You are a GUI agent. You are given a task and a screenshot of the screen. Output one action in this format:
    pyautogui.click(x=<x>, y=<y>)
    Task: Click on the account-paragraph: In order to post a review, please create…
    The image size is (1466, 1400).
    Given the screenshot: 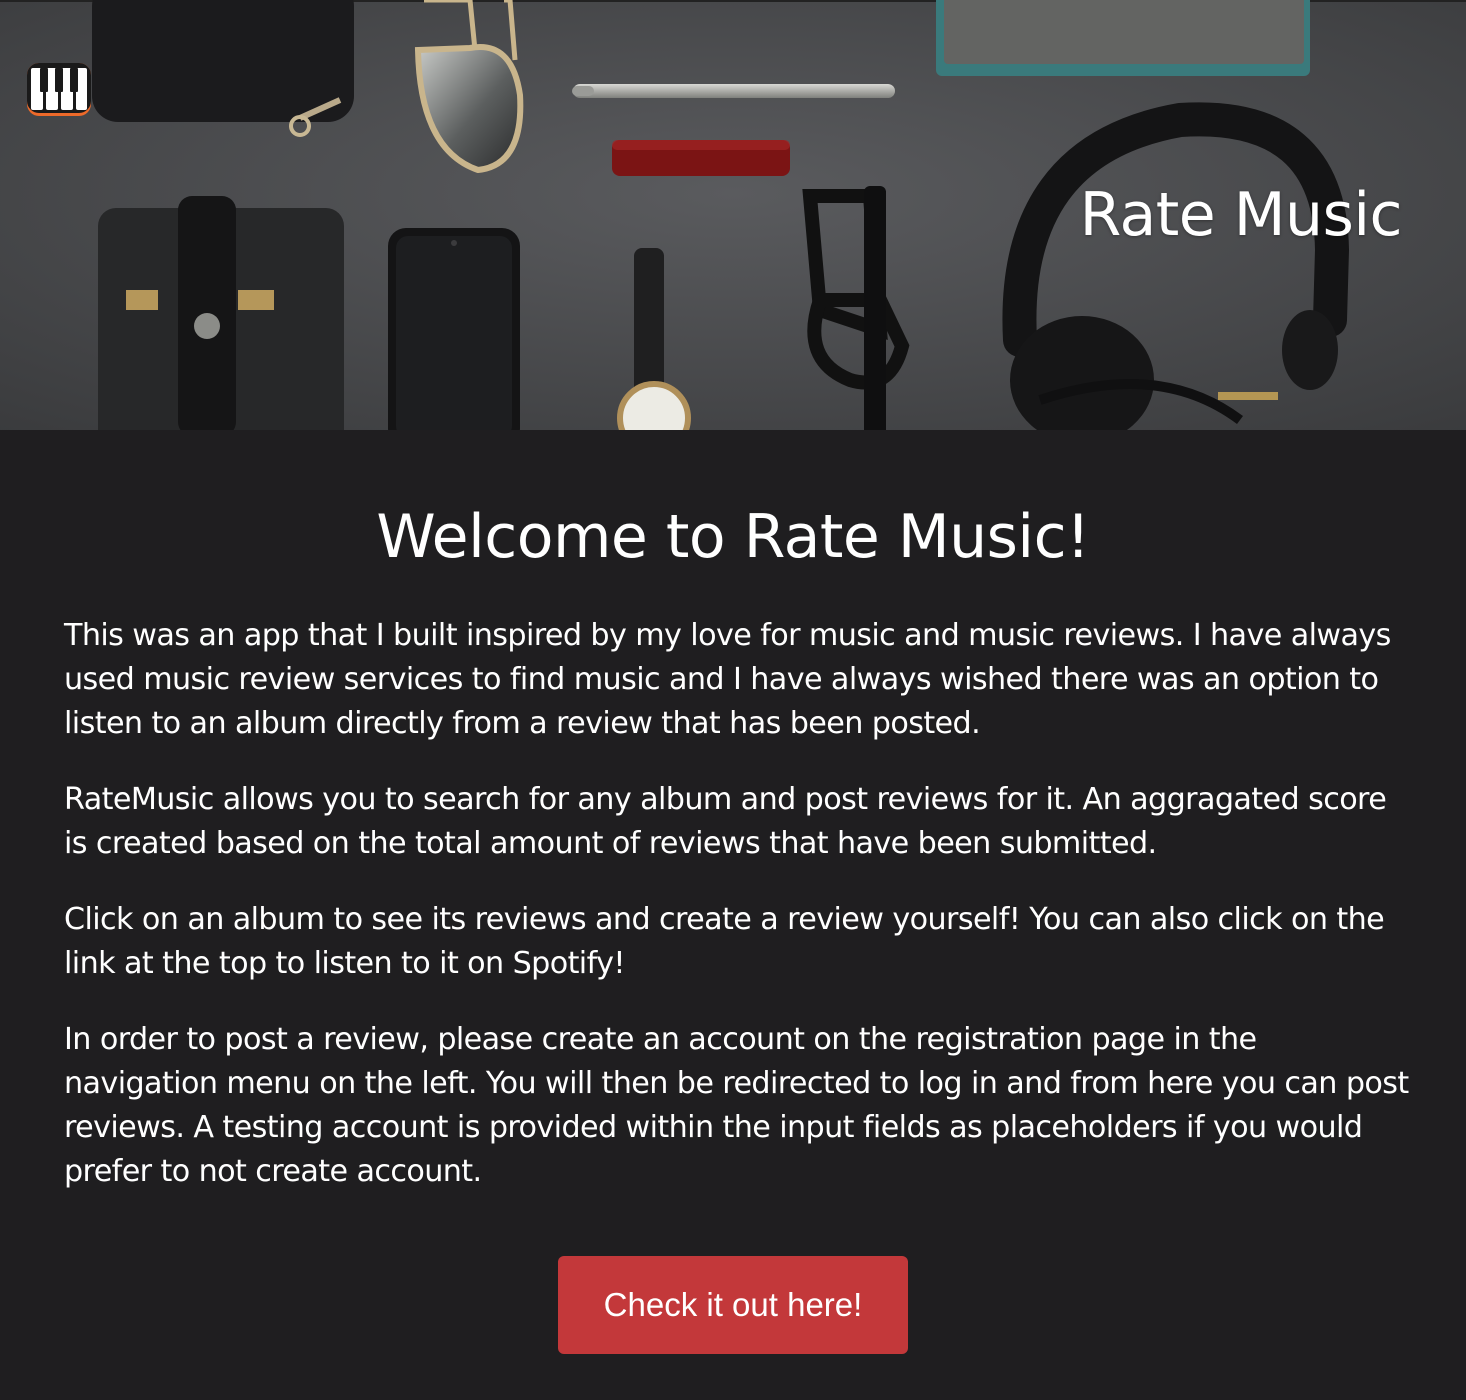 What is the action you would take?
    pyautogui.click(x=736, y=1105)
    